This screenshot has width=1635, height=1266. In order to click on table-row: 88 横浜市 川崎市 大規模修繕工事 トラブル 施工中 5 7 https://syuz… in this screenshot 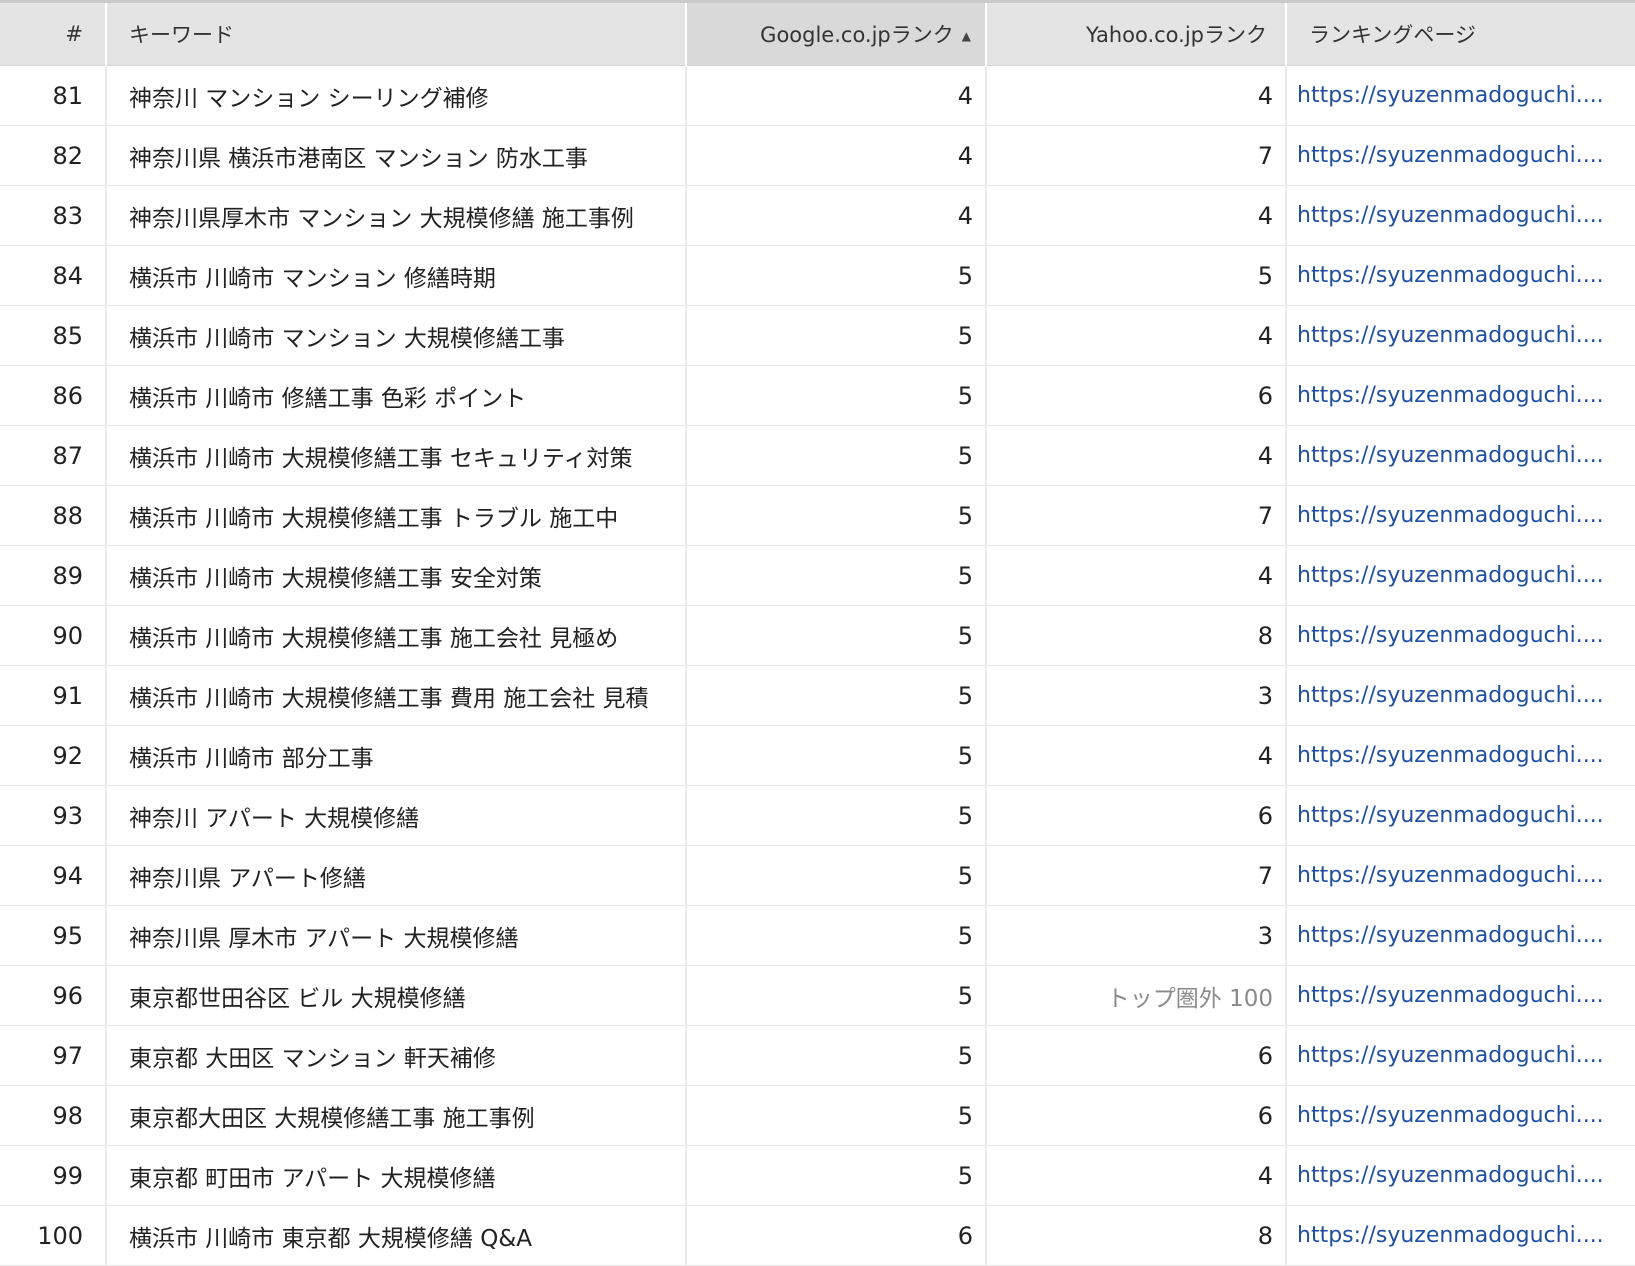, I will do `click(817, 515)`.